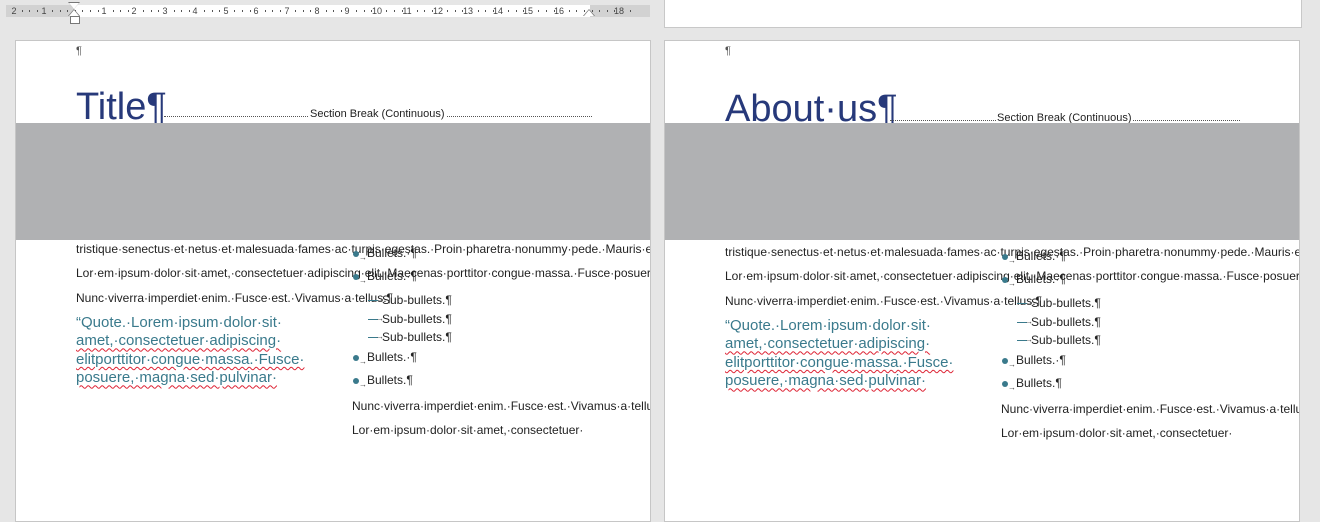 This screenshot has width=1320, height=522. What do you see at coordinates (121, 107) in the screenshot?
I see `page-title: Title¶` at bounding box center [121, 107].